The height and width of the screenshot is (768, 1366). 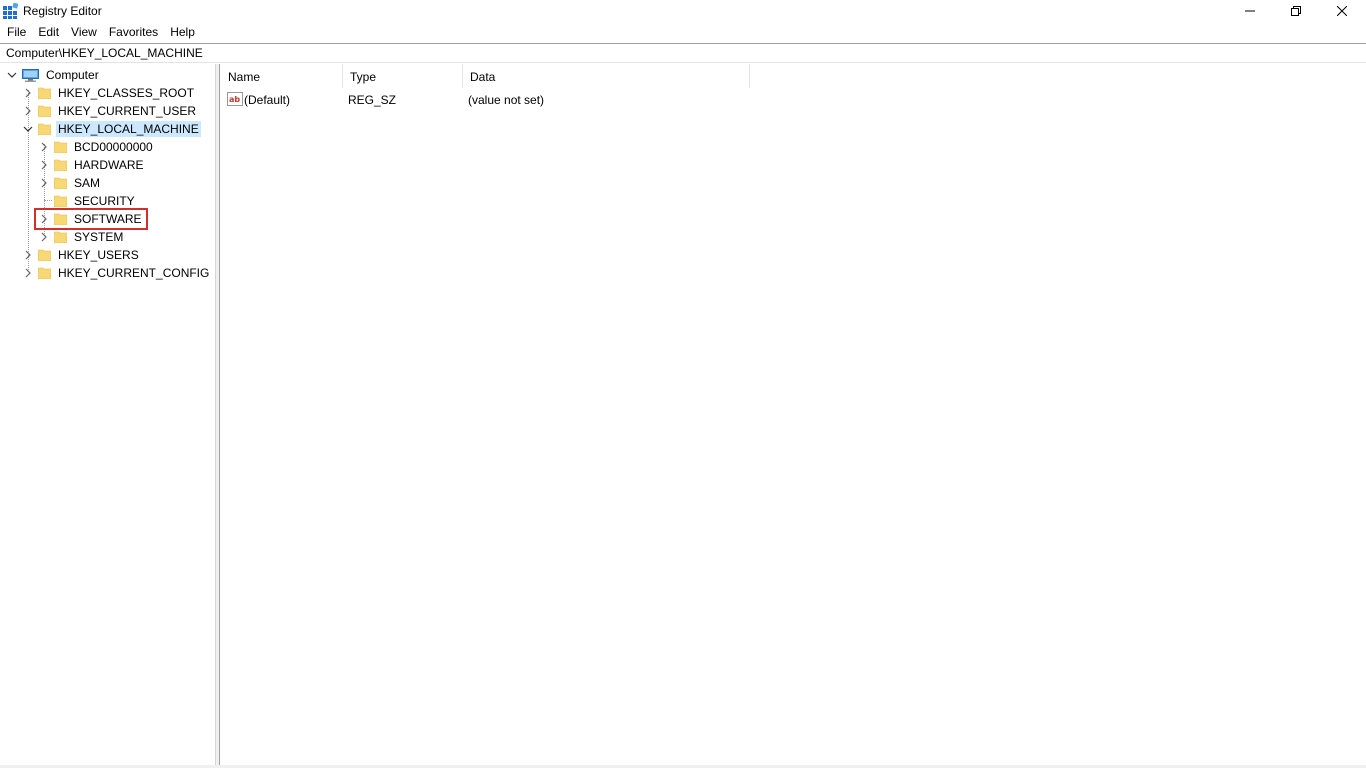 What do you see at coordinates (62, 11) in the screenshot?
I see `window-title: Registry Editor` at bounding box center [62, 11].